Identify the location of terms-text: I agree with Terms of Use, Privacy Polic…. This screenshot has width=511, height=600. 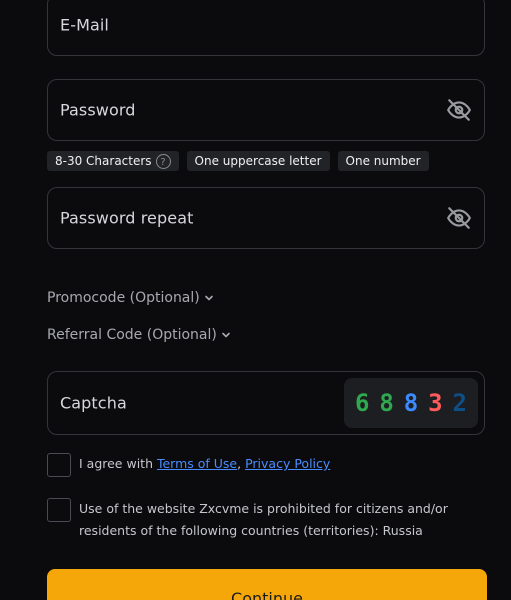
(204, 464).